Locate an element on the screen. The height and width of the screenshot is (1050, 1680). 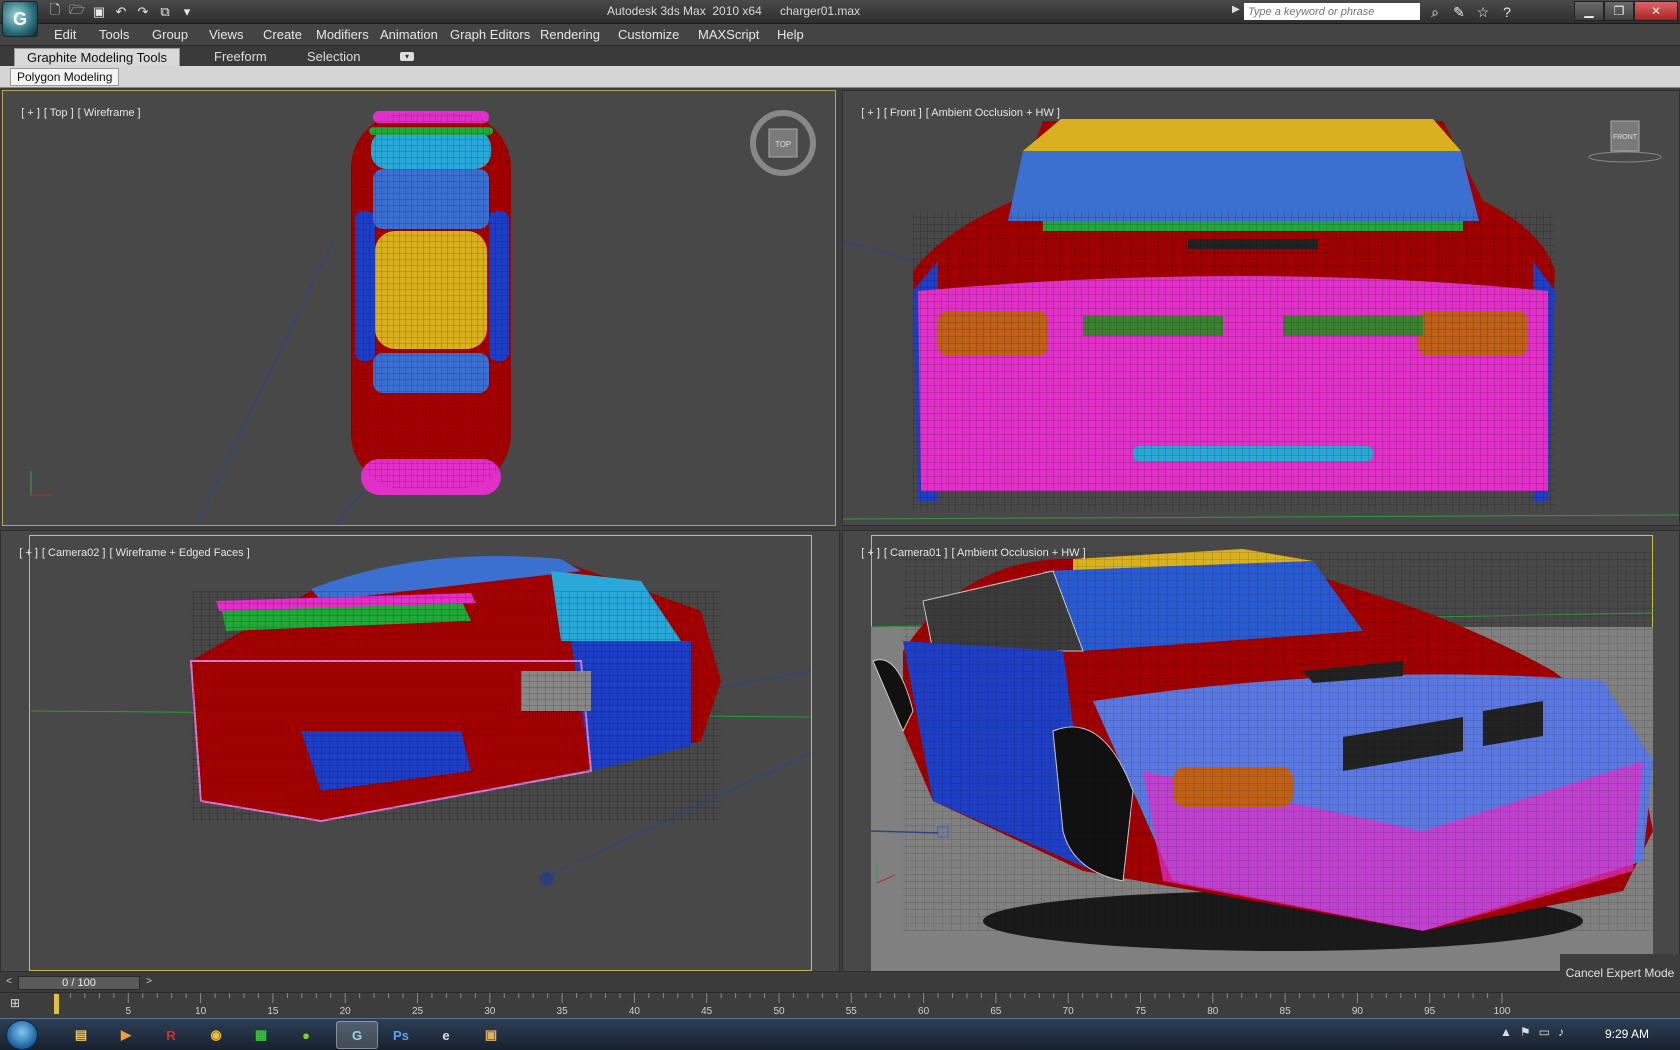
open-file-icon: 🗁 is located at coordinates (77, 11).